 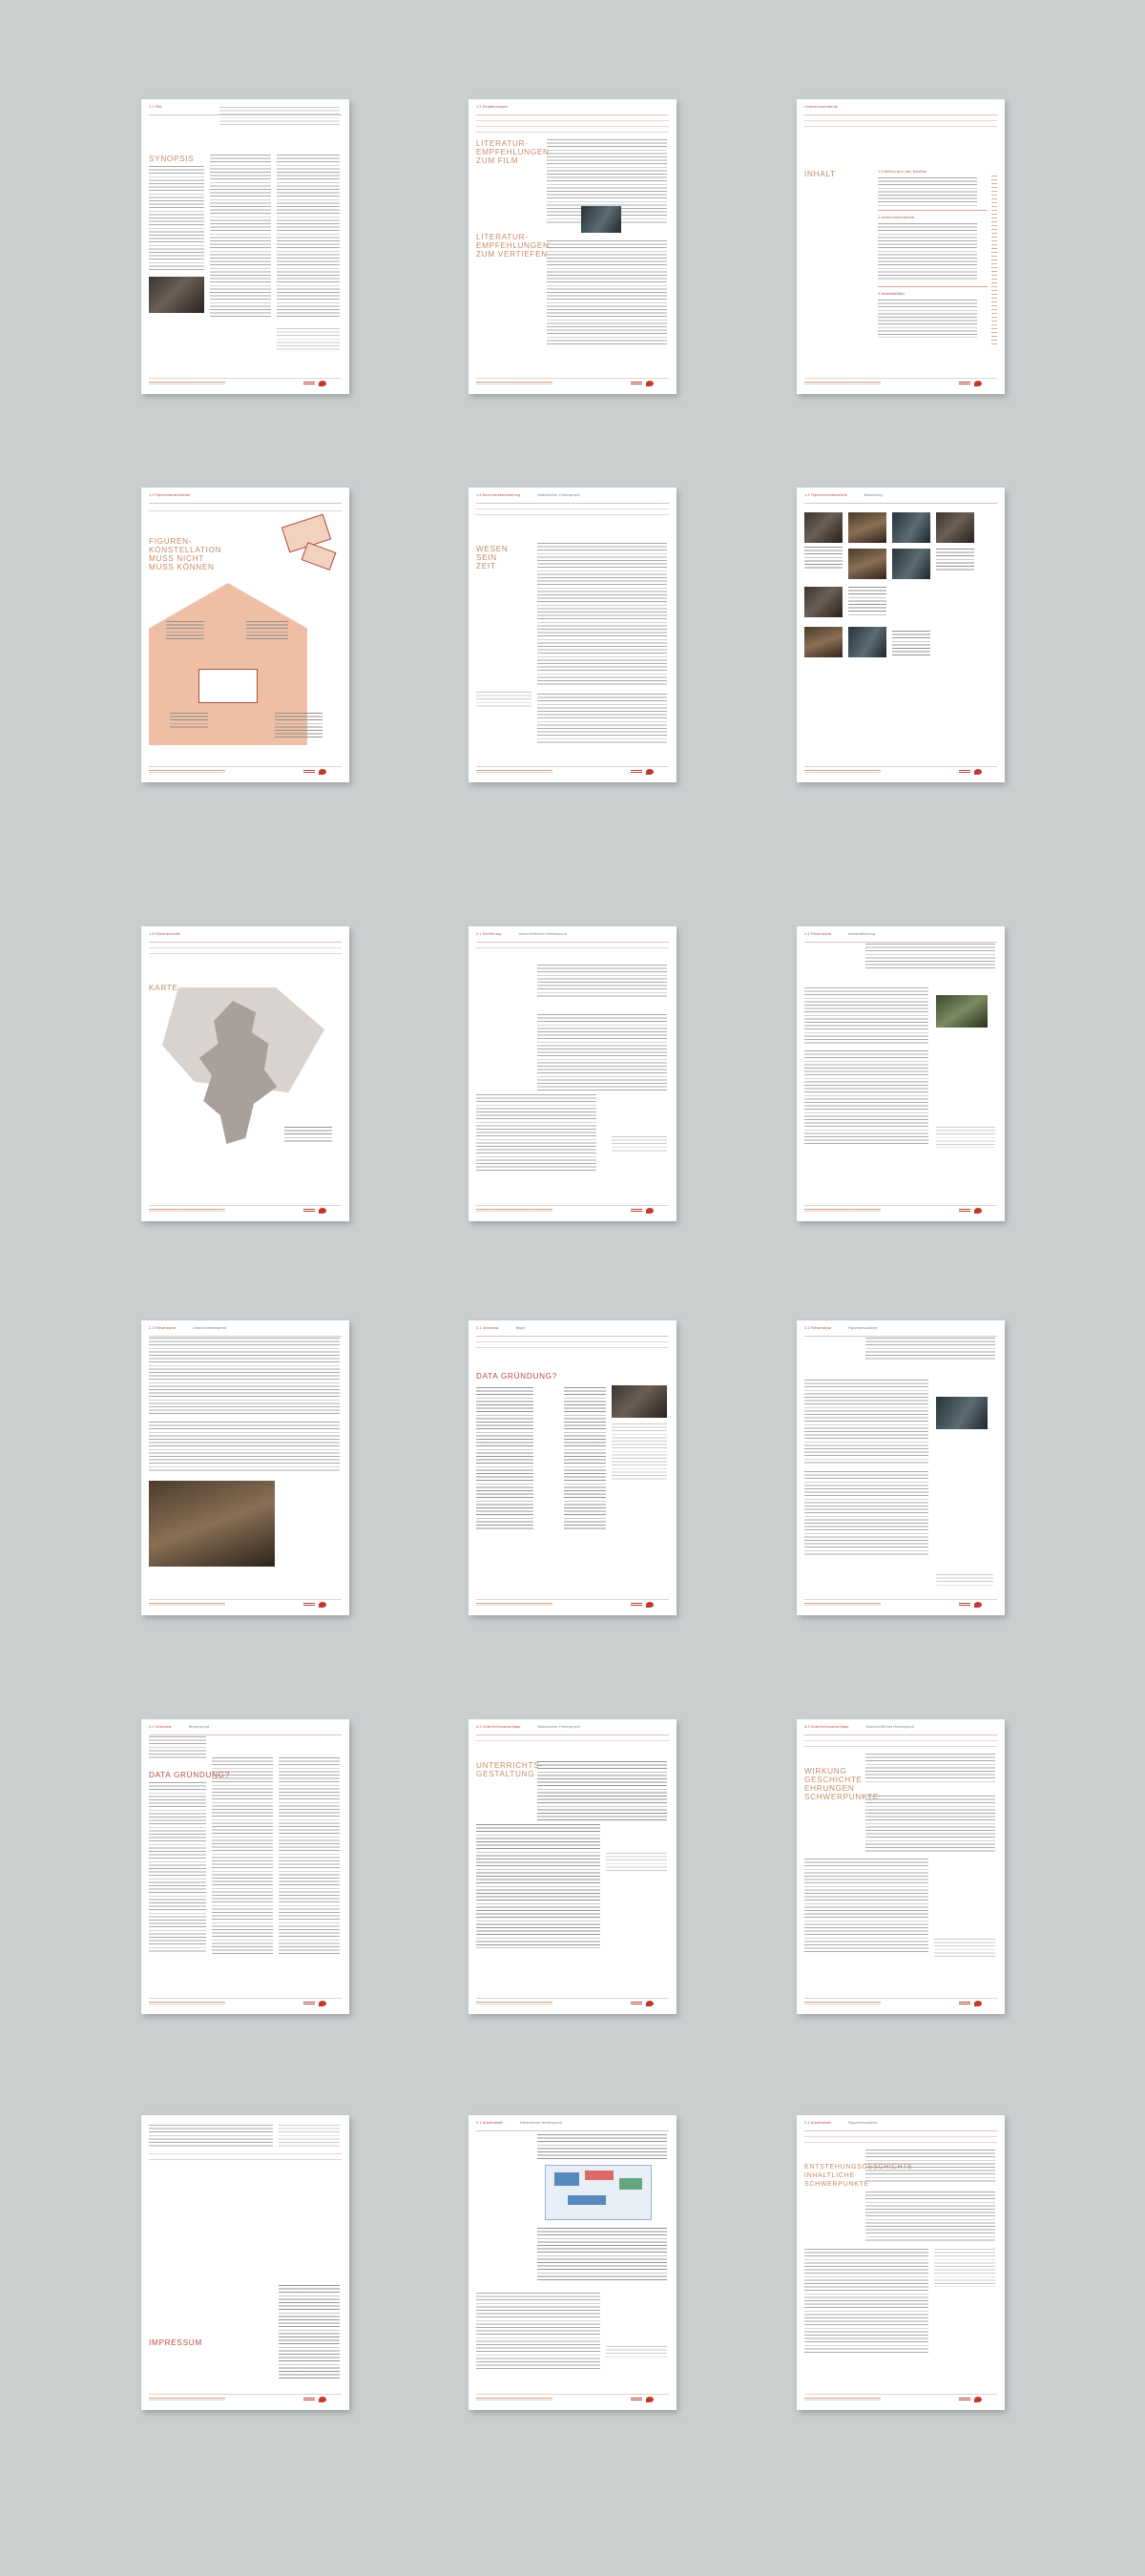 I want to click on toc-section-2: 2 Unterrichtsmaterial, so click(x=896, y=217).